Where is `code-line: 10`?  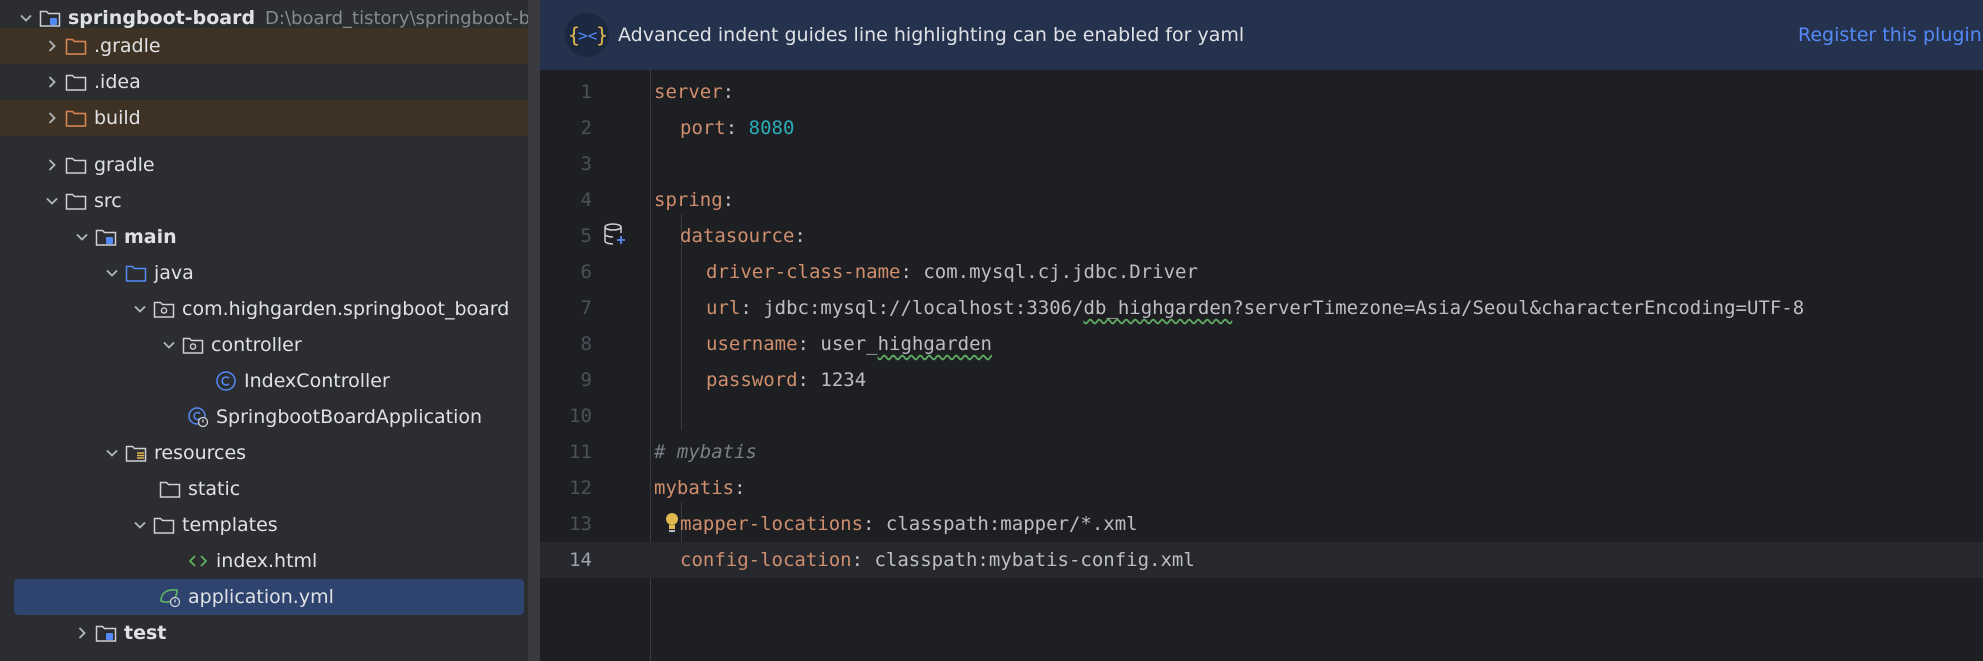 code-line: 10 is located at coordinates (1261, 416).